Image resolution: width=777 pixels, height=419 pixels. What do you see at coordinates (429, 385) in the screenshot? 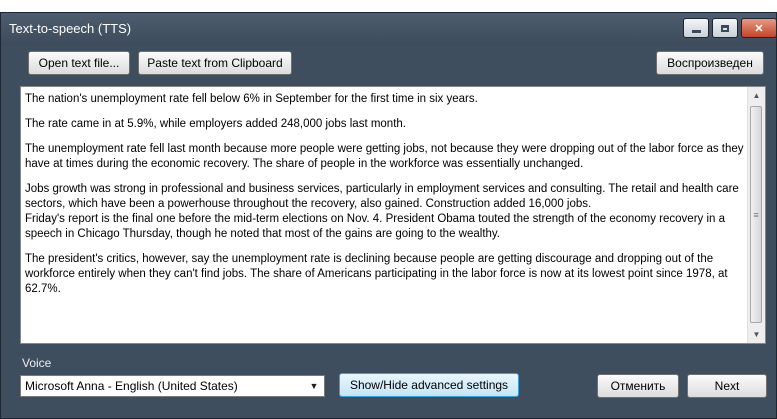
I see `advanced-settings-button: Show/Hide advanced settings` at bounding box center [429, 385].